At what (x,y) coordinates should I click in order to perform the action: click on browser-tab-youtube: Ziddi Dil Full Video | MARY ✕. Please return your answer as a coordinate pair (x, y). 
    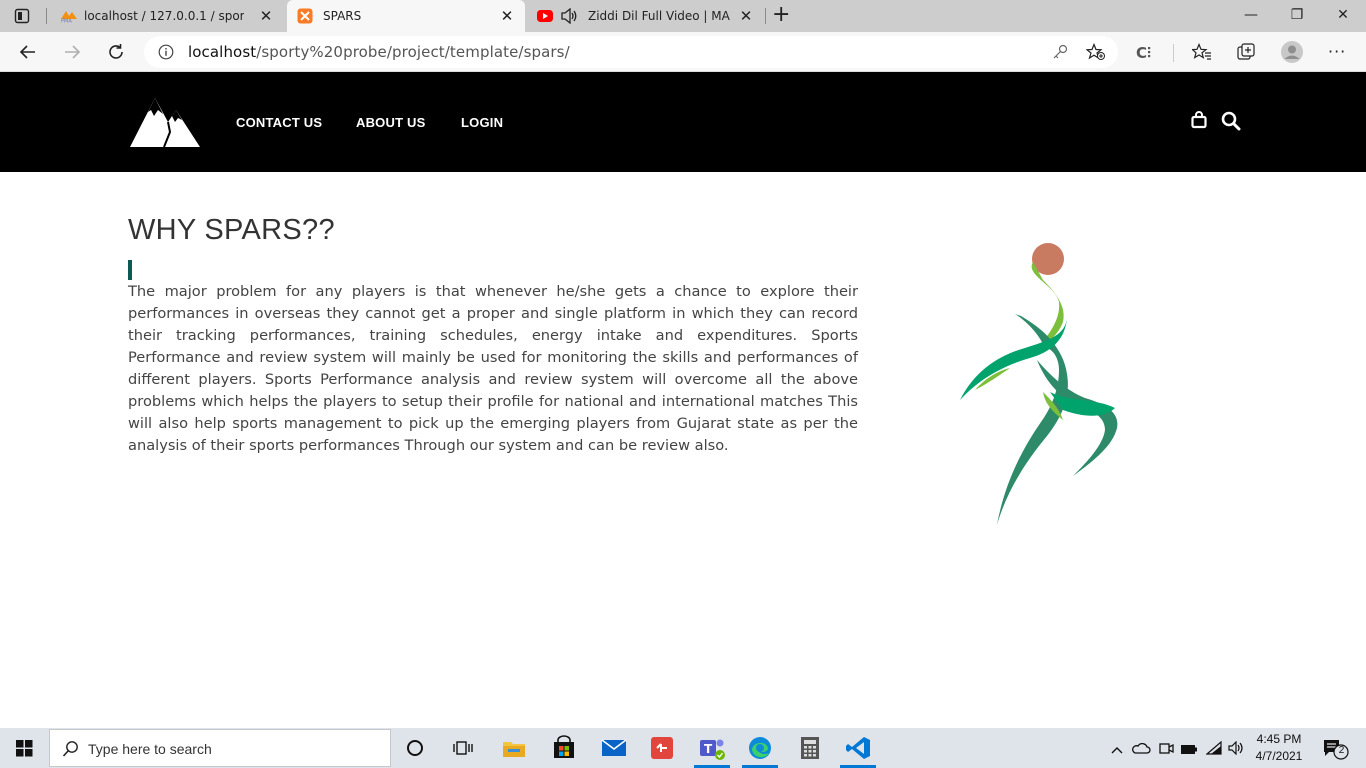
    Looking at the image, I should click on (646, 16).